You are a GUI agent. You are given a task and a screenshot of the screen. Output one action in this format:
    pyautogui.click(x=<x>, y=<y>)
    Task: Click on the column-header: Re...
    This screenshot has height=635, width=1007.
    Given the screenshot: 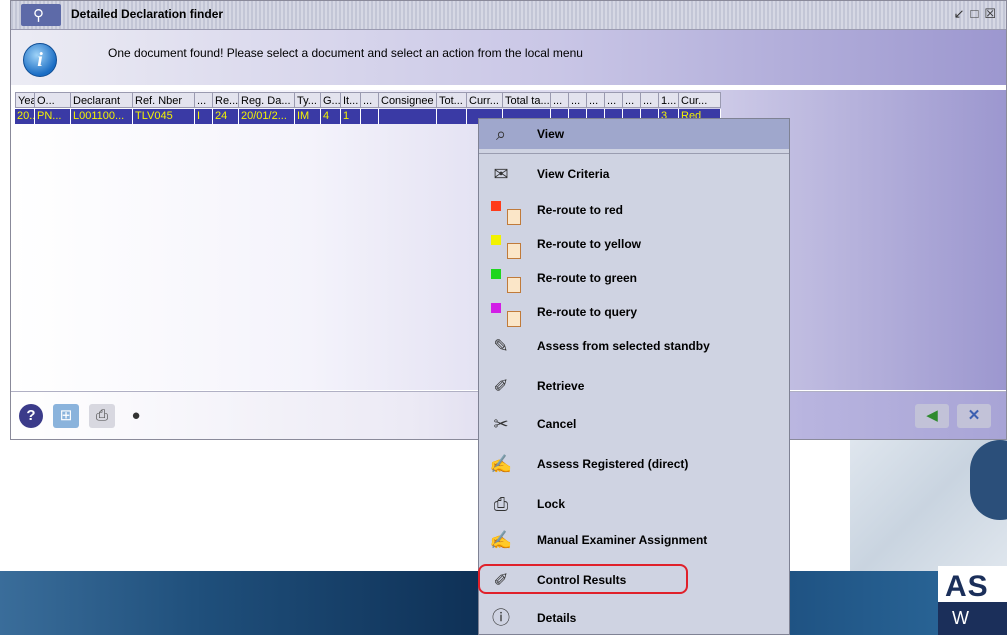 What is the action you would take?
    pyautogui.click(x=226, y=100)
    